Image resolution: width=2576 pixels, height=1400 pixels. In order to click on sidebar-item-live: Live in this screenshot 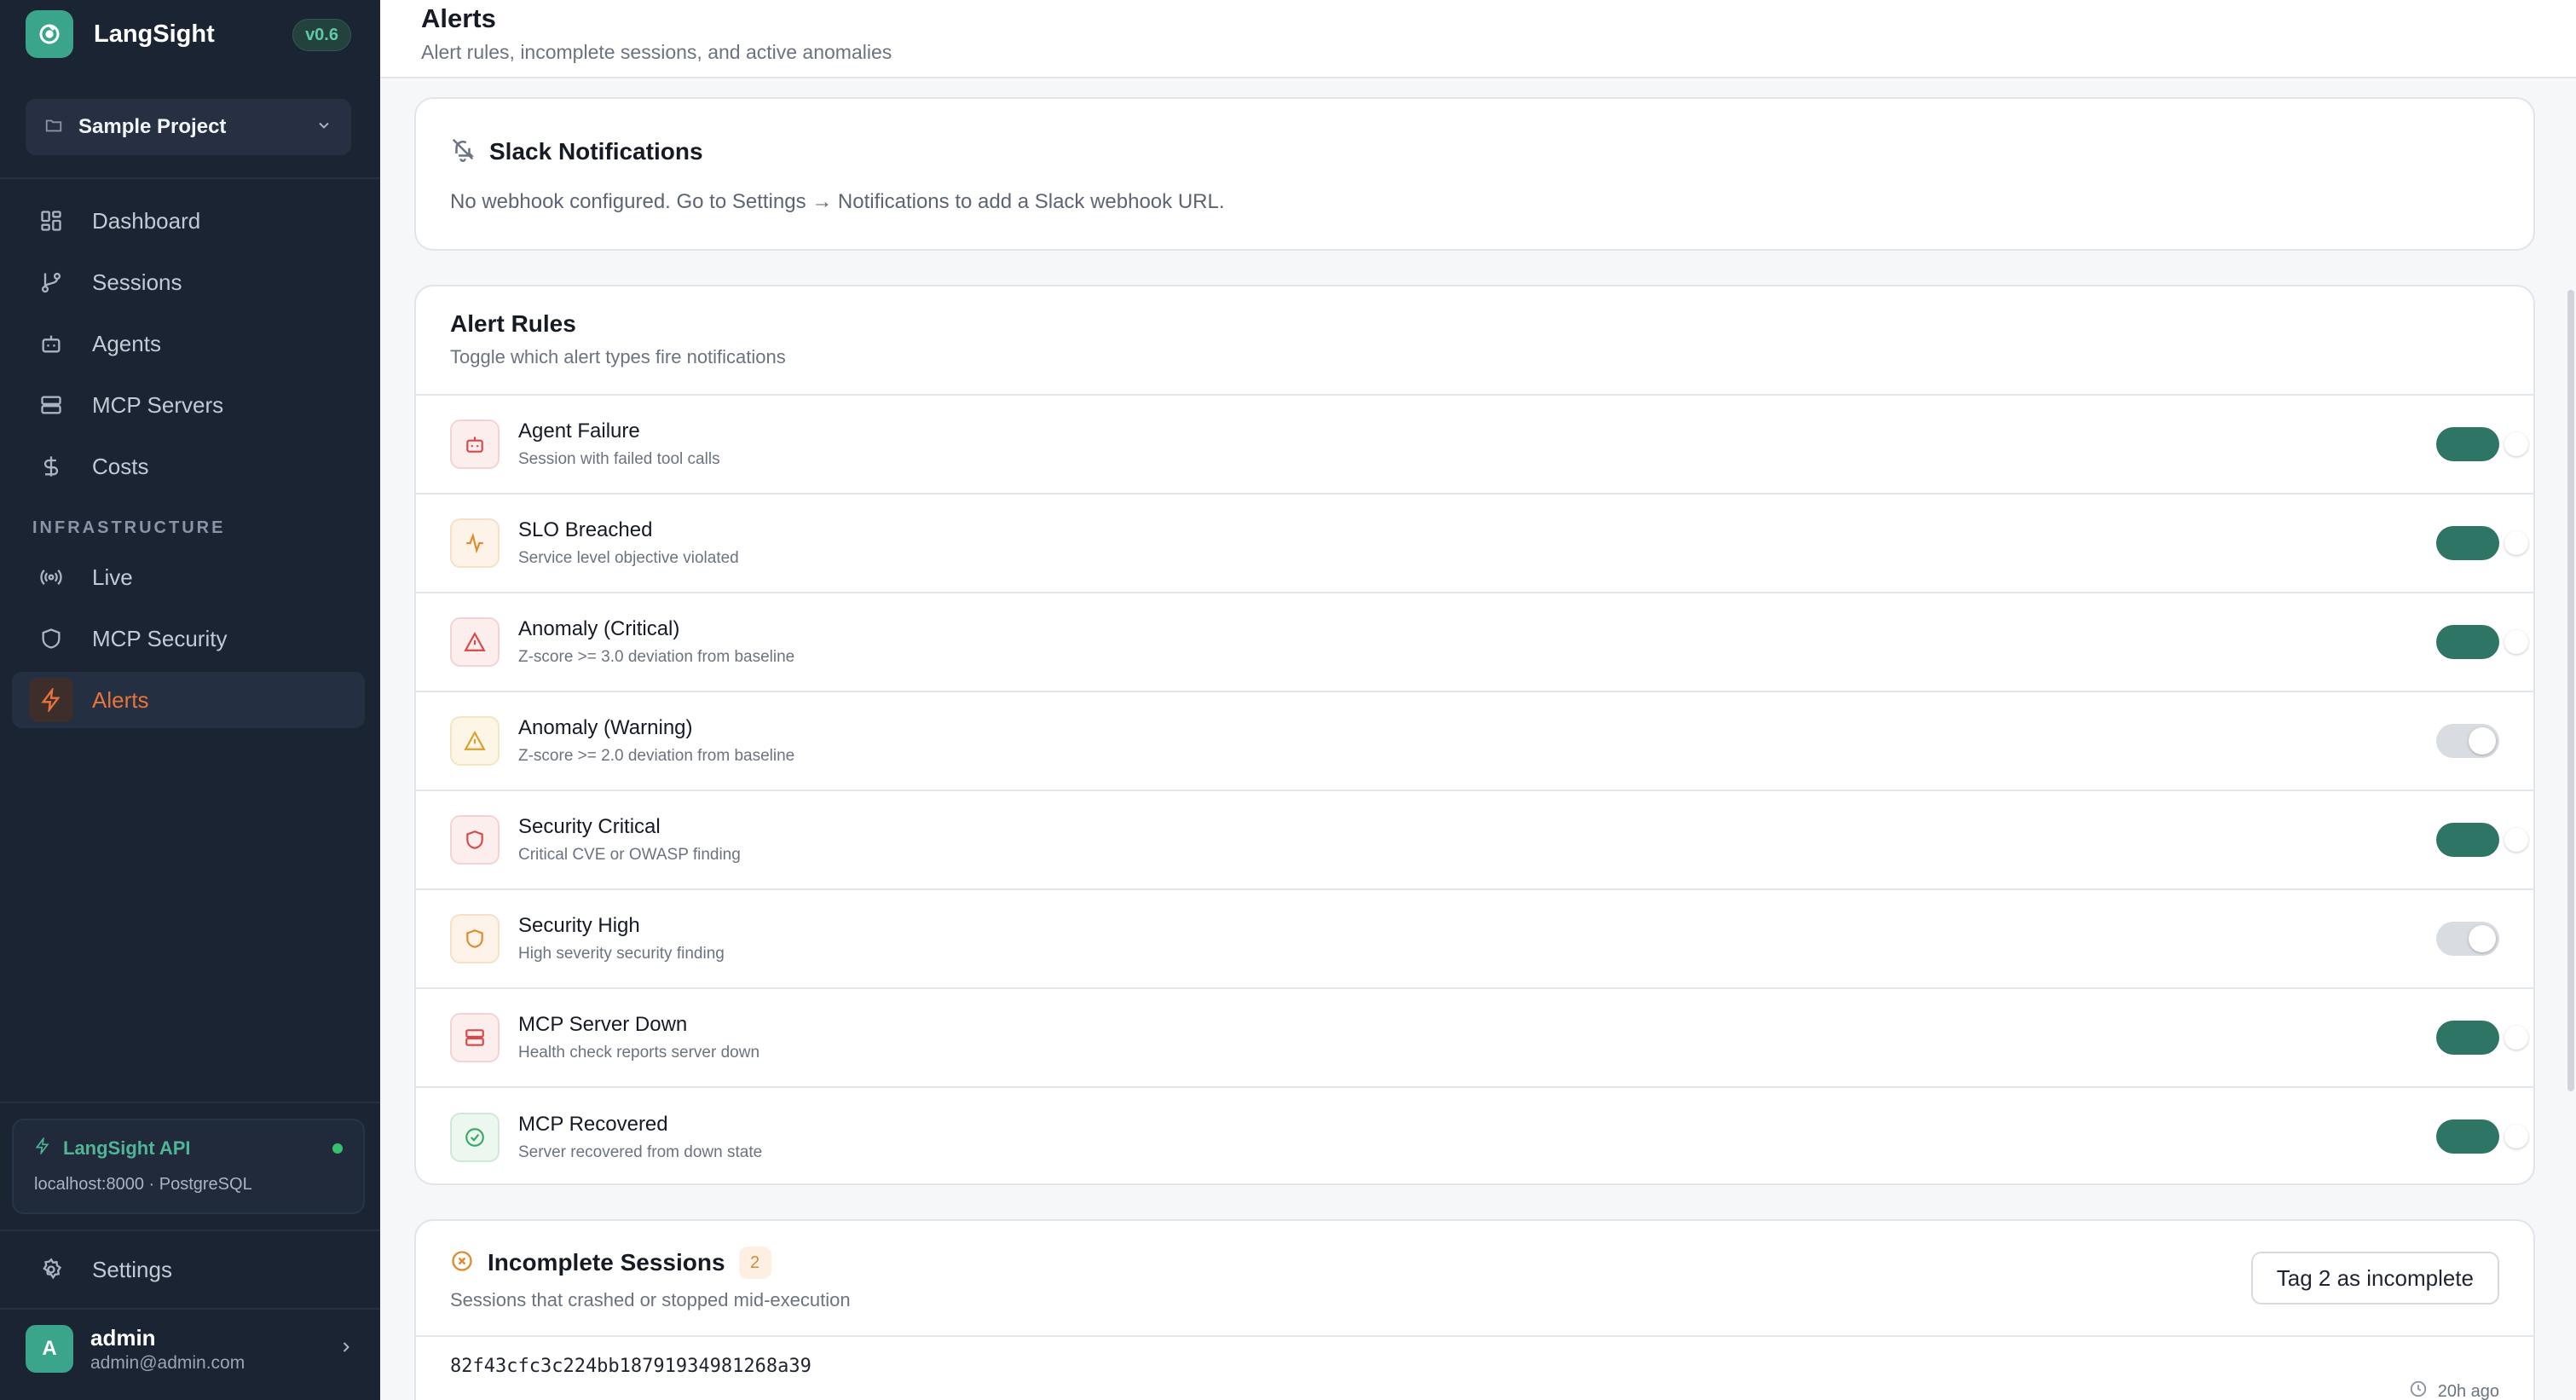, I will do `click(188, 577)`.